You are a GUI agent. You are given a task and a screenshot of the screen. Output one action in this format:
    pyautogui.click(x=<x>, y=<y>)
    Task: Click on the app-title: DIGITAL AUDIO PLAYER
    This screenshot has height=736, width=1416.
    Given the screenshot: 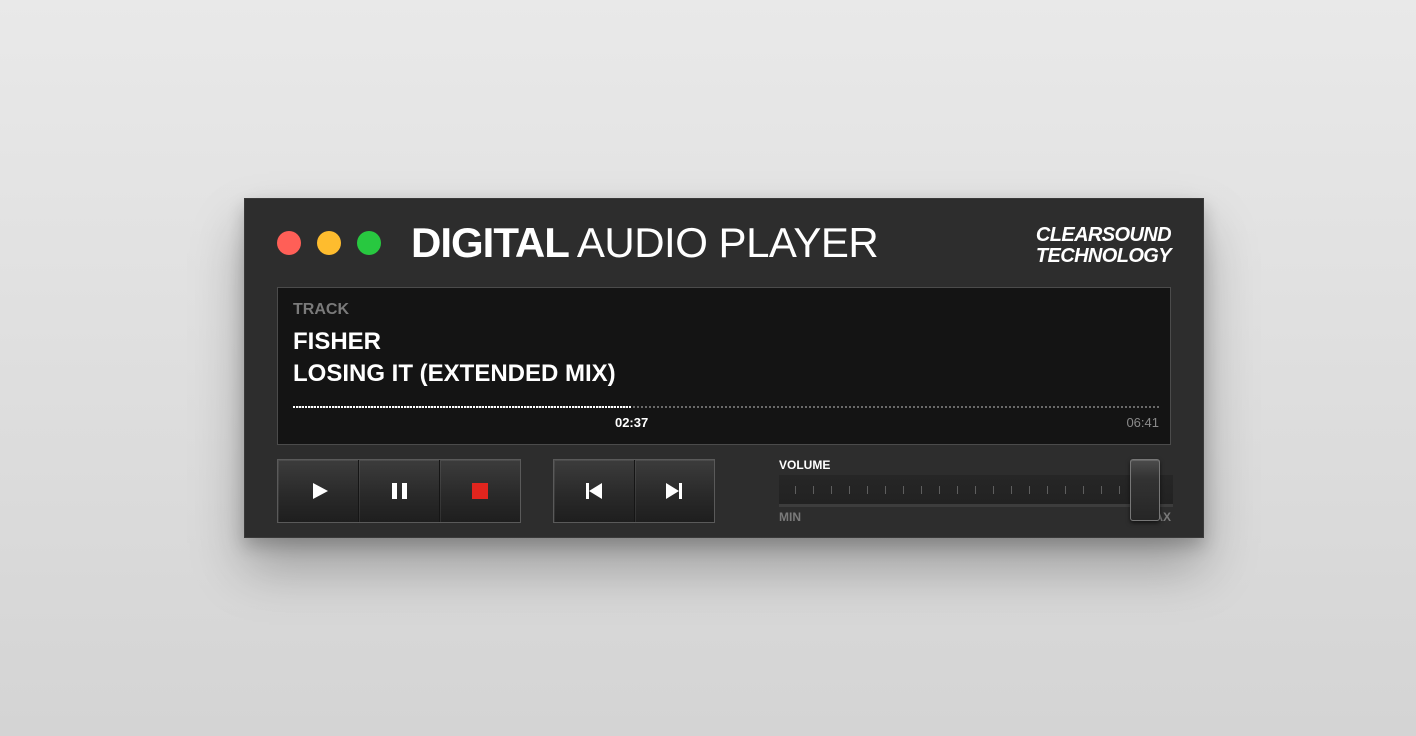 What is the action you would take?
    pyautogui.click(x=645, y=243)
    